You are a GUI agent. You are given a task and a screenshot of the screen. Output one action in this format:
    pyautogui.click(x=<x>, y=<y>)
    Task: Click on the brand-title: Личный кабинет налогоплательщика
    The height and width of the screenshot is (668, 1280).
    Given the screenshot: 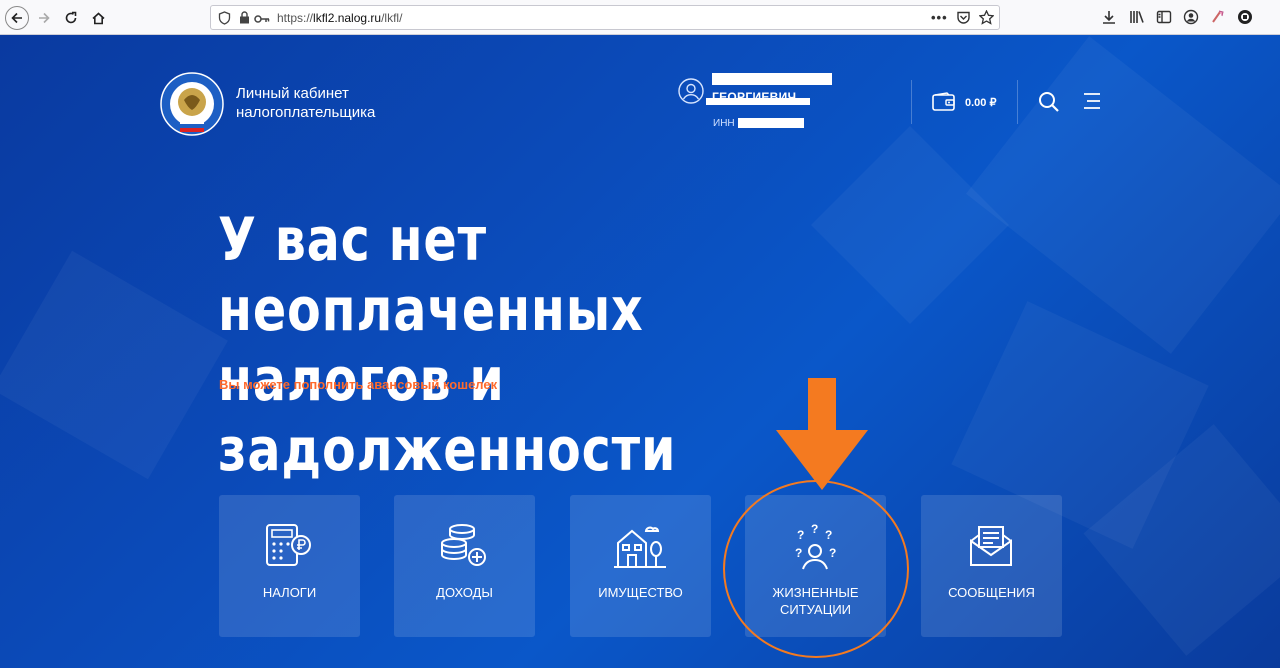 What is the action you would take?
    pyautogui.click(x=305, y=103)
    